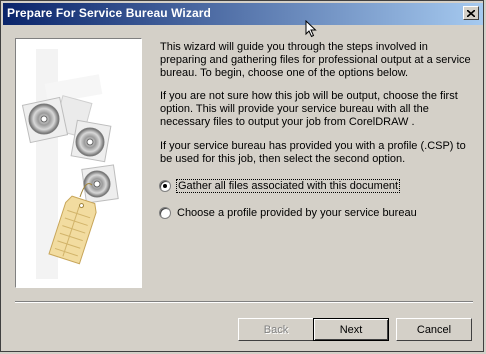  I want to click on close-icon, so click(471, 13).